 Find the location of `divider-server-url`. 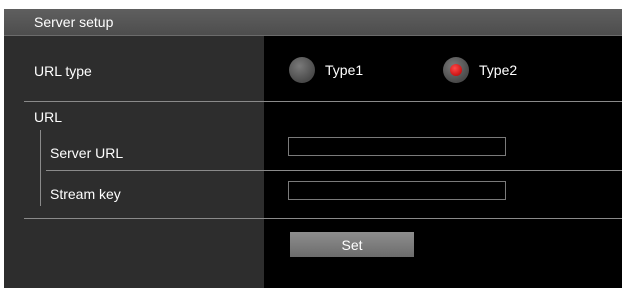

divider-server-url is located at coordinates (334, 170).